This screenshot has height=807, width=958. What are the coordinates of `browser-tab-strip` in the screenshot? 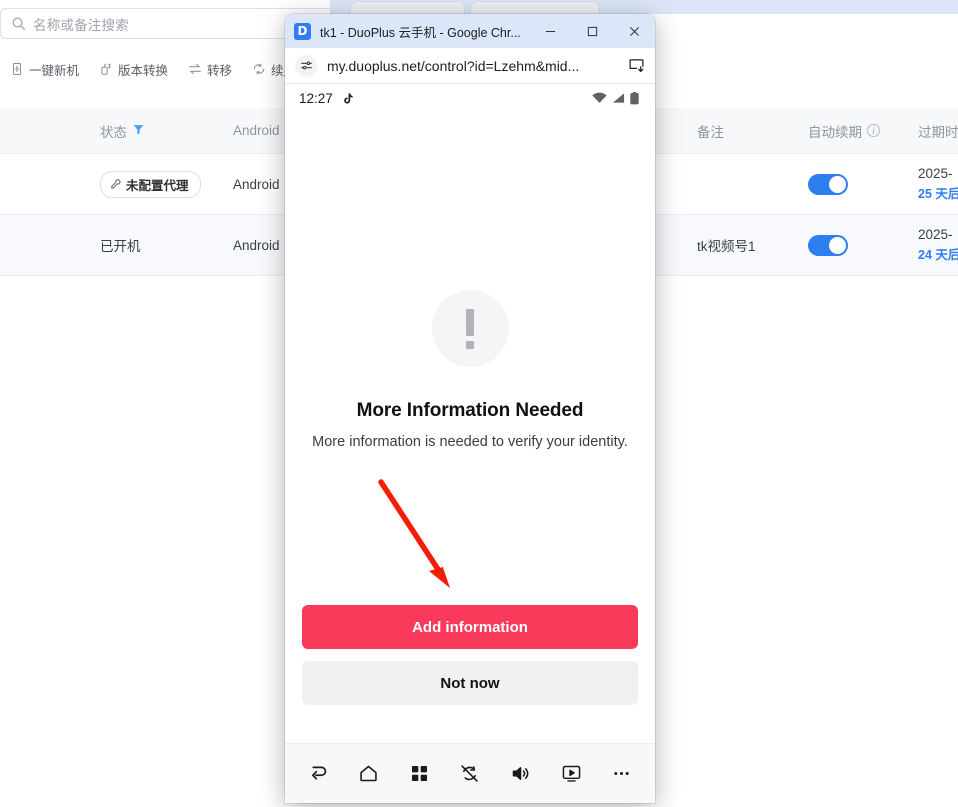 It's located at (644, 7).